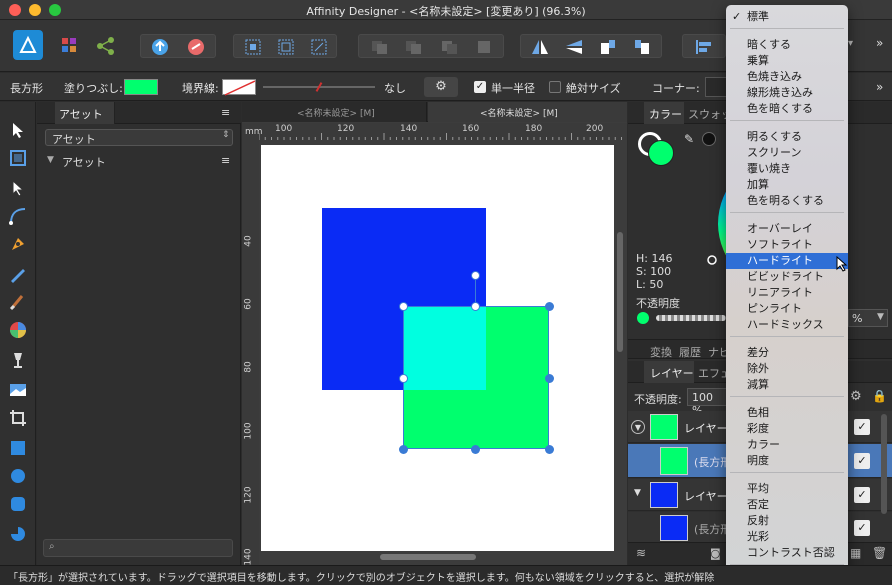 This screenshot has height=585, width=892. What do you see at coordinates (138, 548) in the screenshot?
I see `assets-search-input: ⌕` at bounding box center [138, 548].